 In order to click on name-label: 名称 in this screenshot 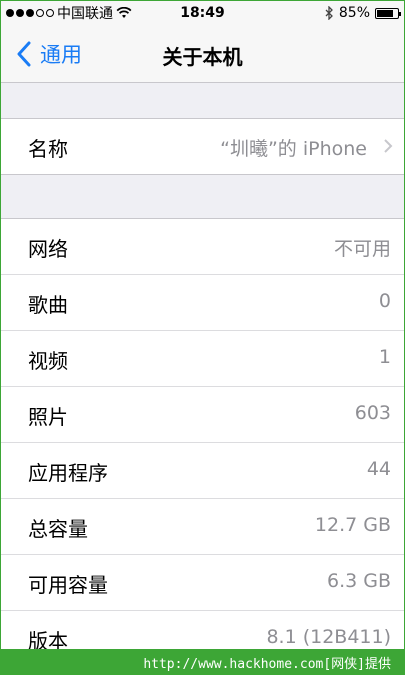, I will do `click(48, 149)`.